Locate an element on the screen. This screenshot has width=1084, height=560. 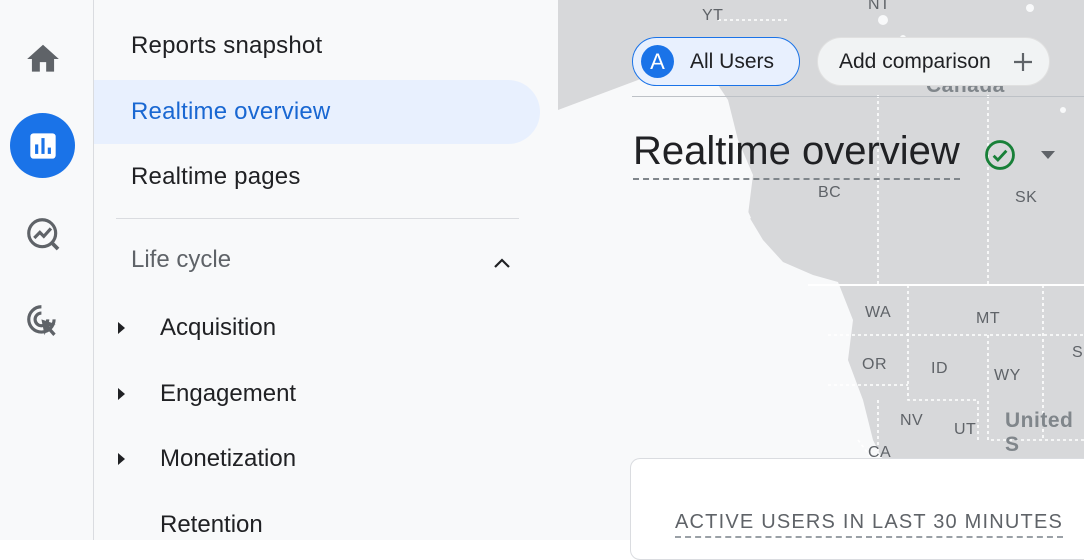
nav-item-monetization: Monetization is located at coordinates (317, 459).